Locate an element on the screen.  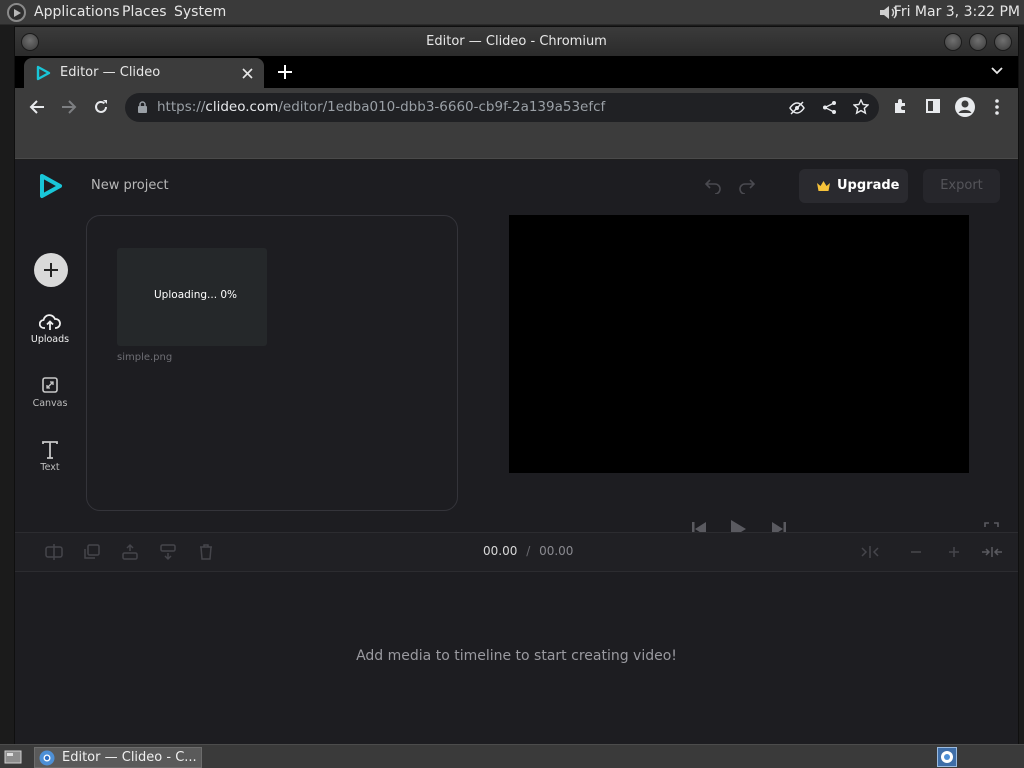
add-media-button is located at coordinates (51, 270).